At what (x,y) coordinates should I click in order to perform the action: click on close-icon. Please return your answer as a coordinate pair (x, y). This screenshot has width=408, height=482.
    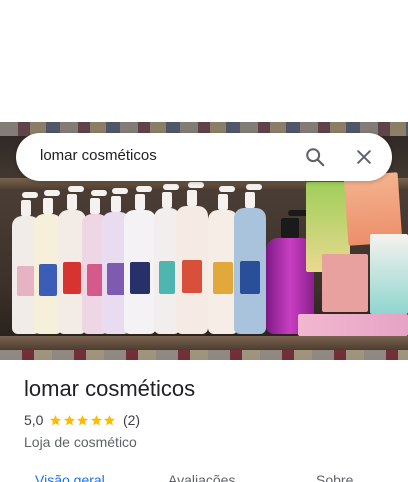
    Looking at the image, I should click on (364, 157).